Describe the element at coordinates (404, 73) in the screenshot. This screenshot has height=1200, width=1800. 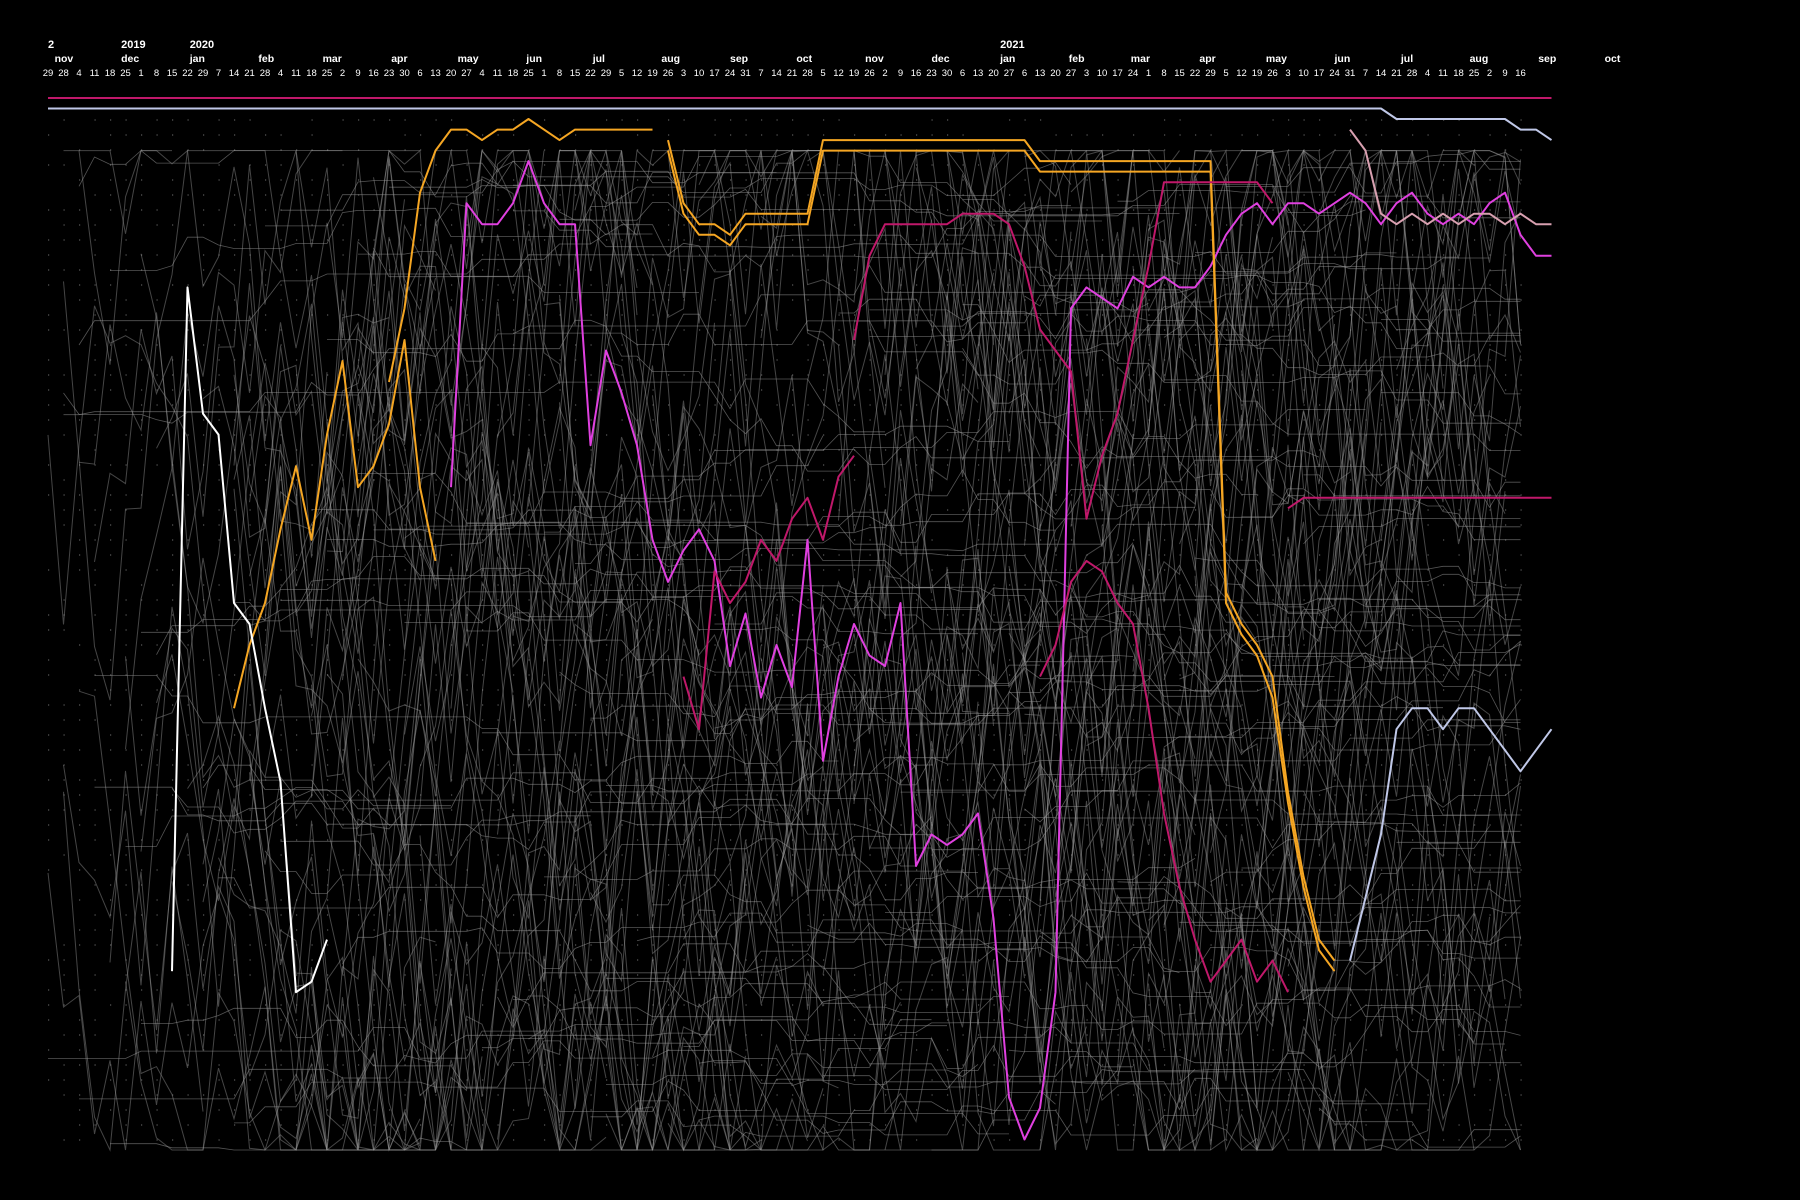
I see `x-tick-label: 30` at that location.